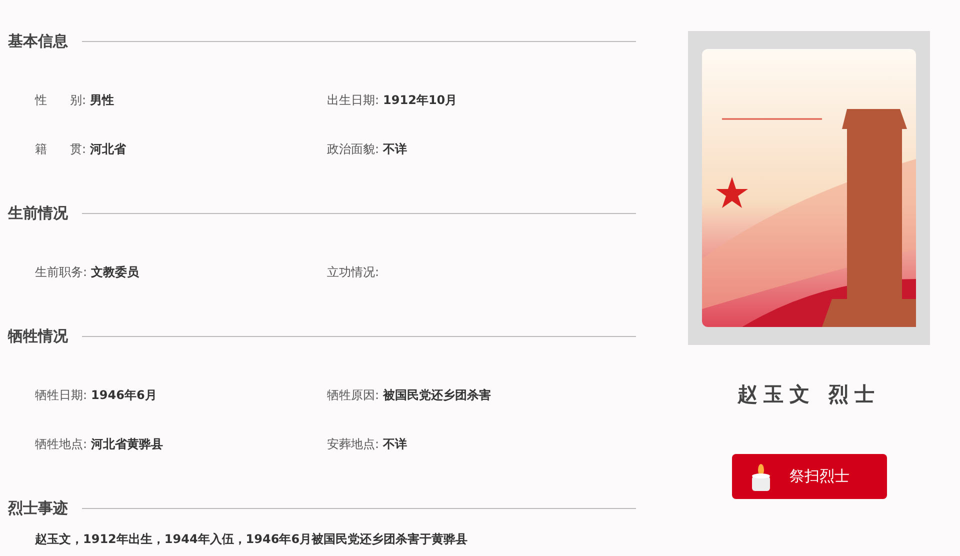 This screenshot has height=556, width=960. I want to click on section-title: 生前情况, so click(38, 213).